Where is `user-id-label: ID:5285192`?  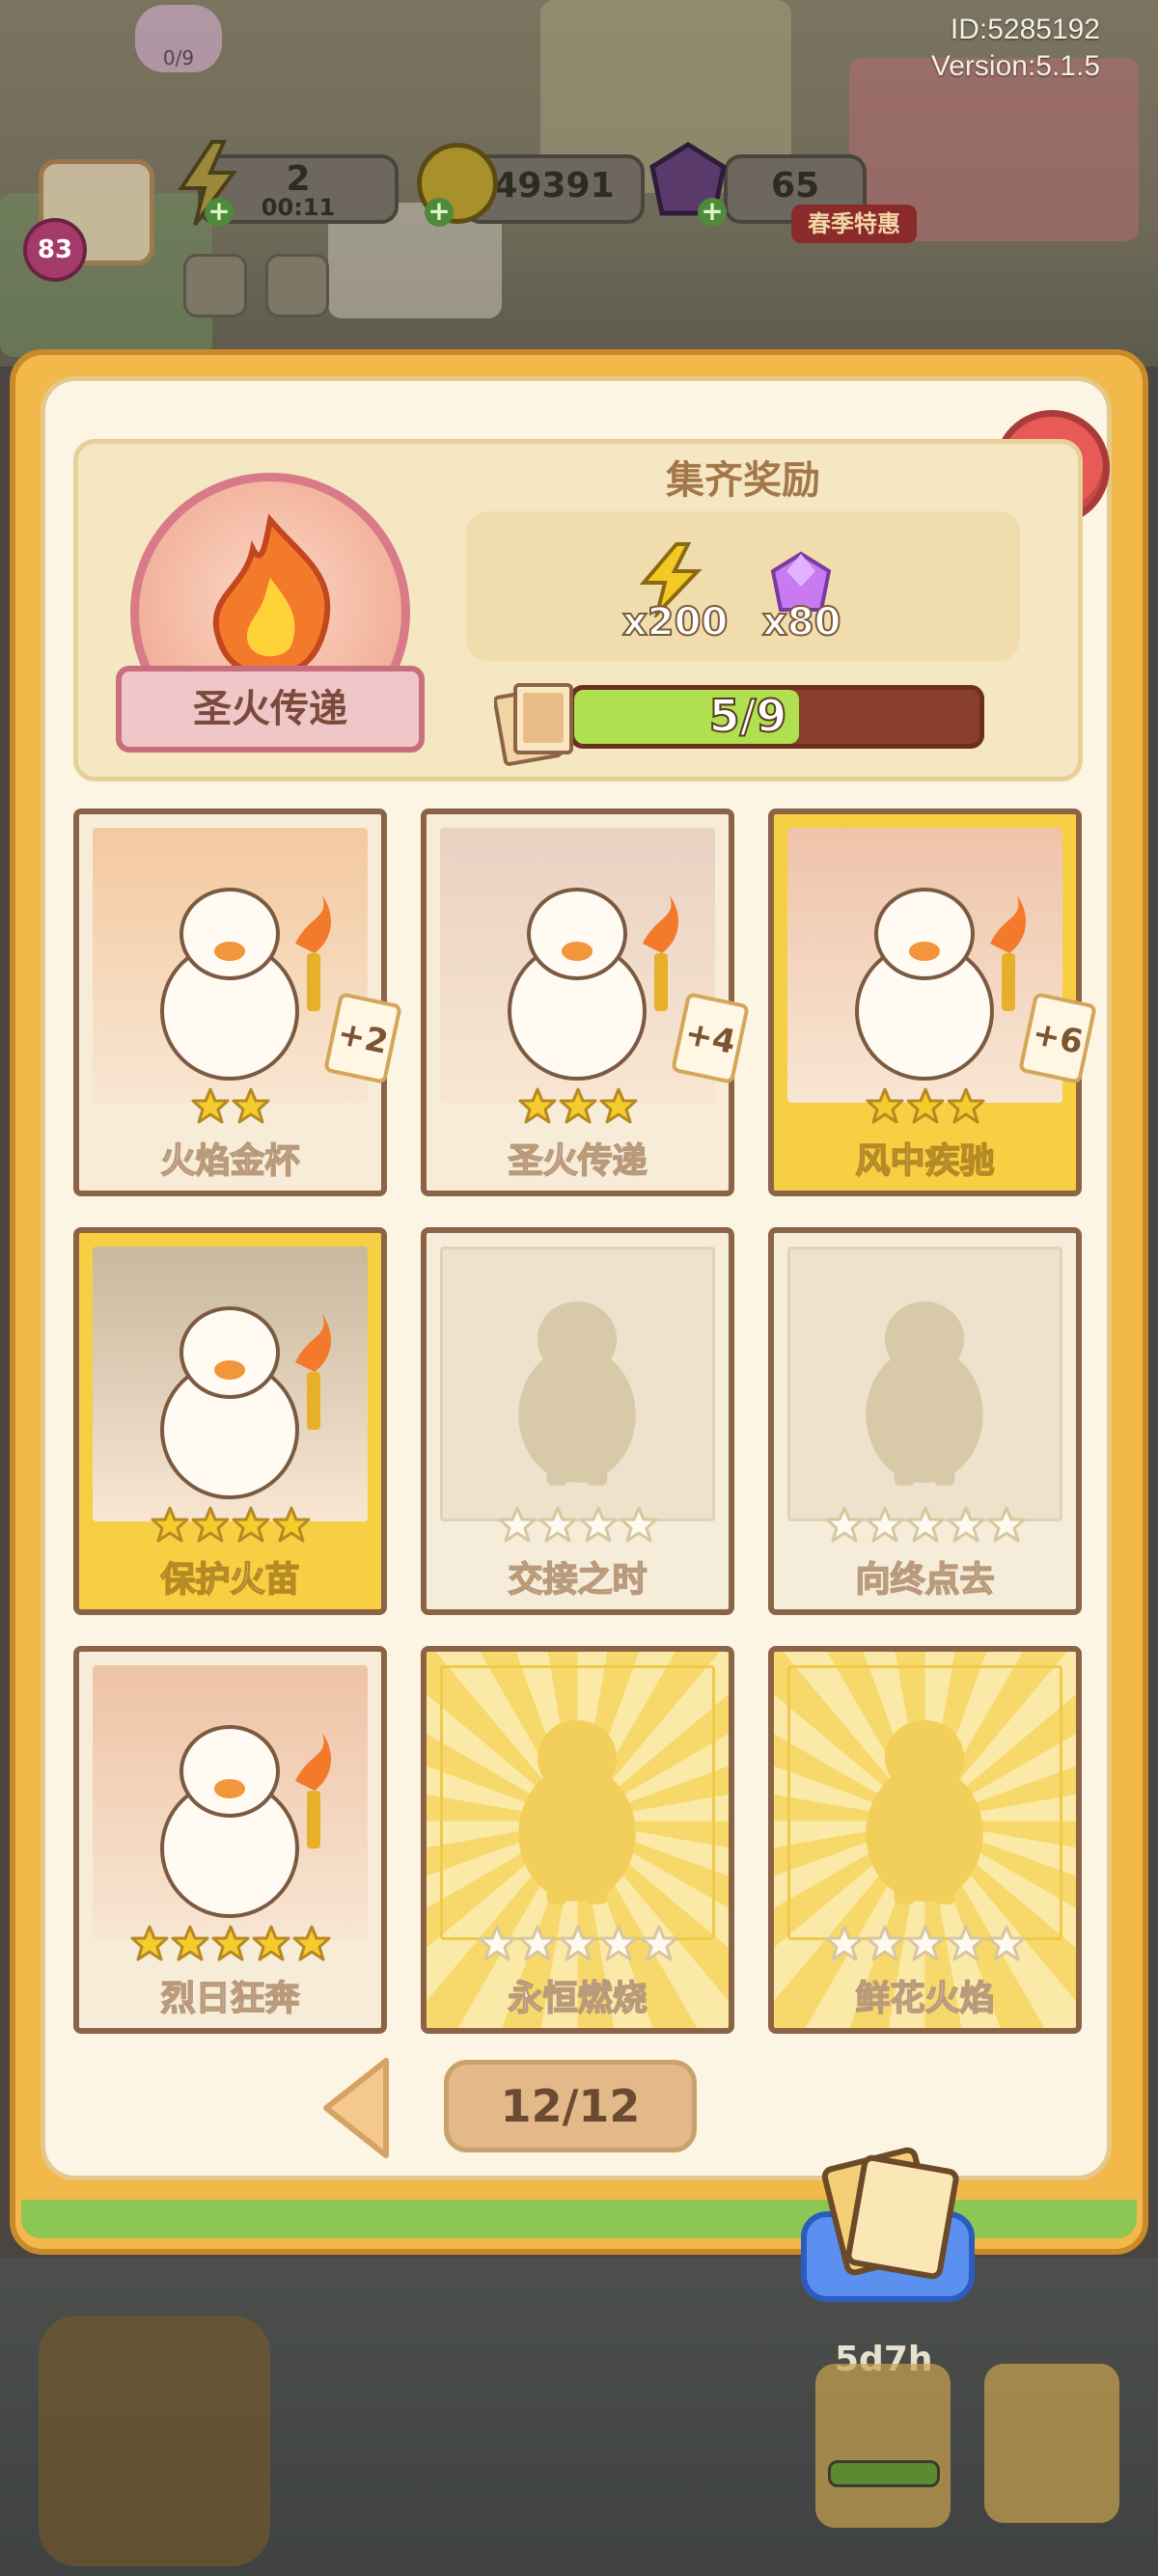 user-id-label: ID:5285192 is located at coordinates (1025, 30).